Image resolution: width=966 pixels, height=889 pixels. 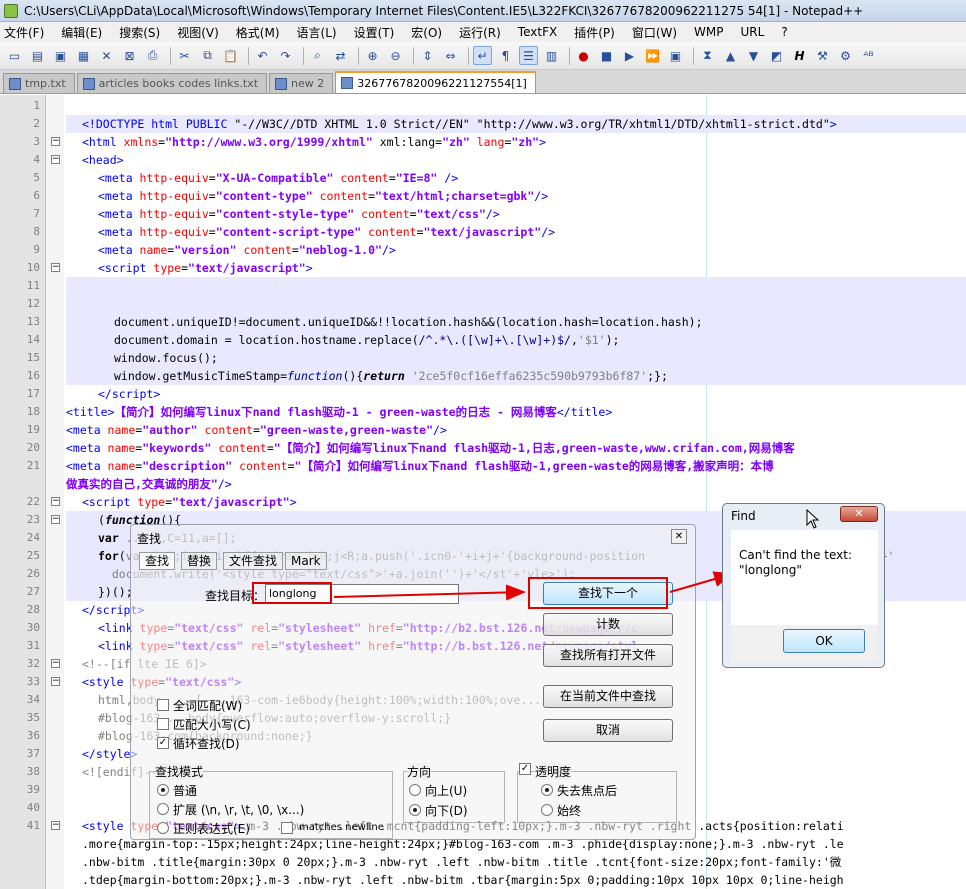 What do you see at coordinates (813, 519) in the screenshot?
I see `mouse-cursor-icon` at bounding box center [813, 519].